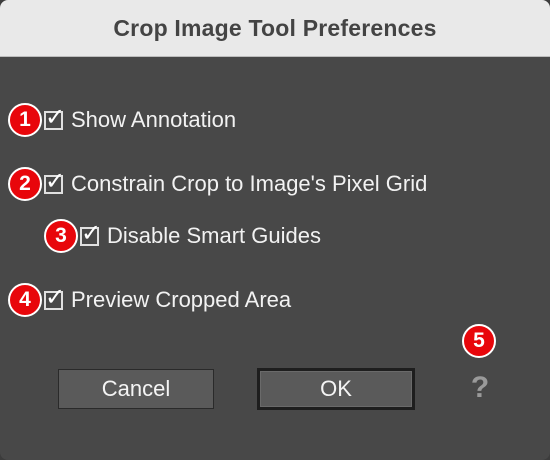 The width and height of the screenshot is (550, 460). I want to click on option-constrain-crop-row: 2 ✓ Constrain Crop to Image's Pixel Grid, so click(217, 184).